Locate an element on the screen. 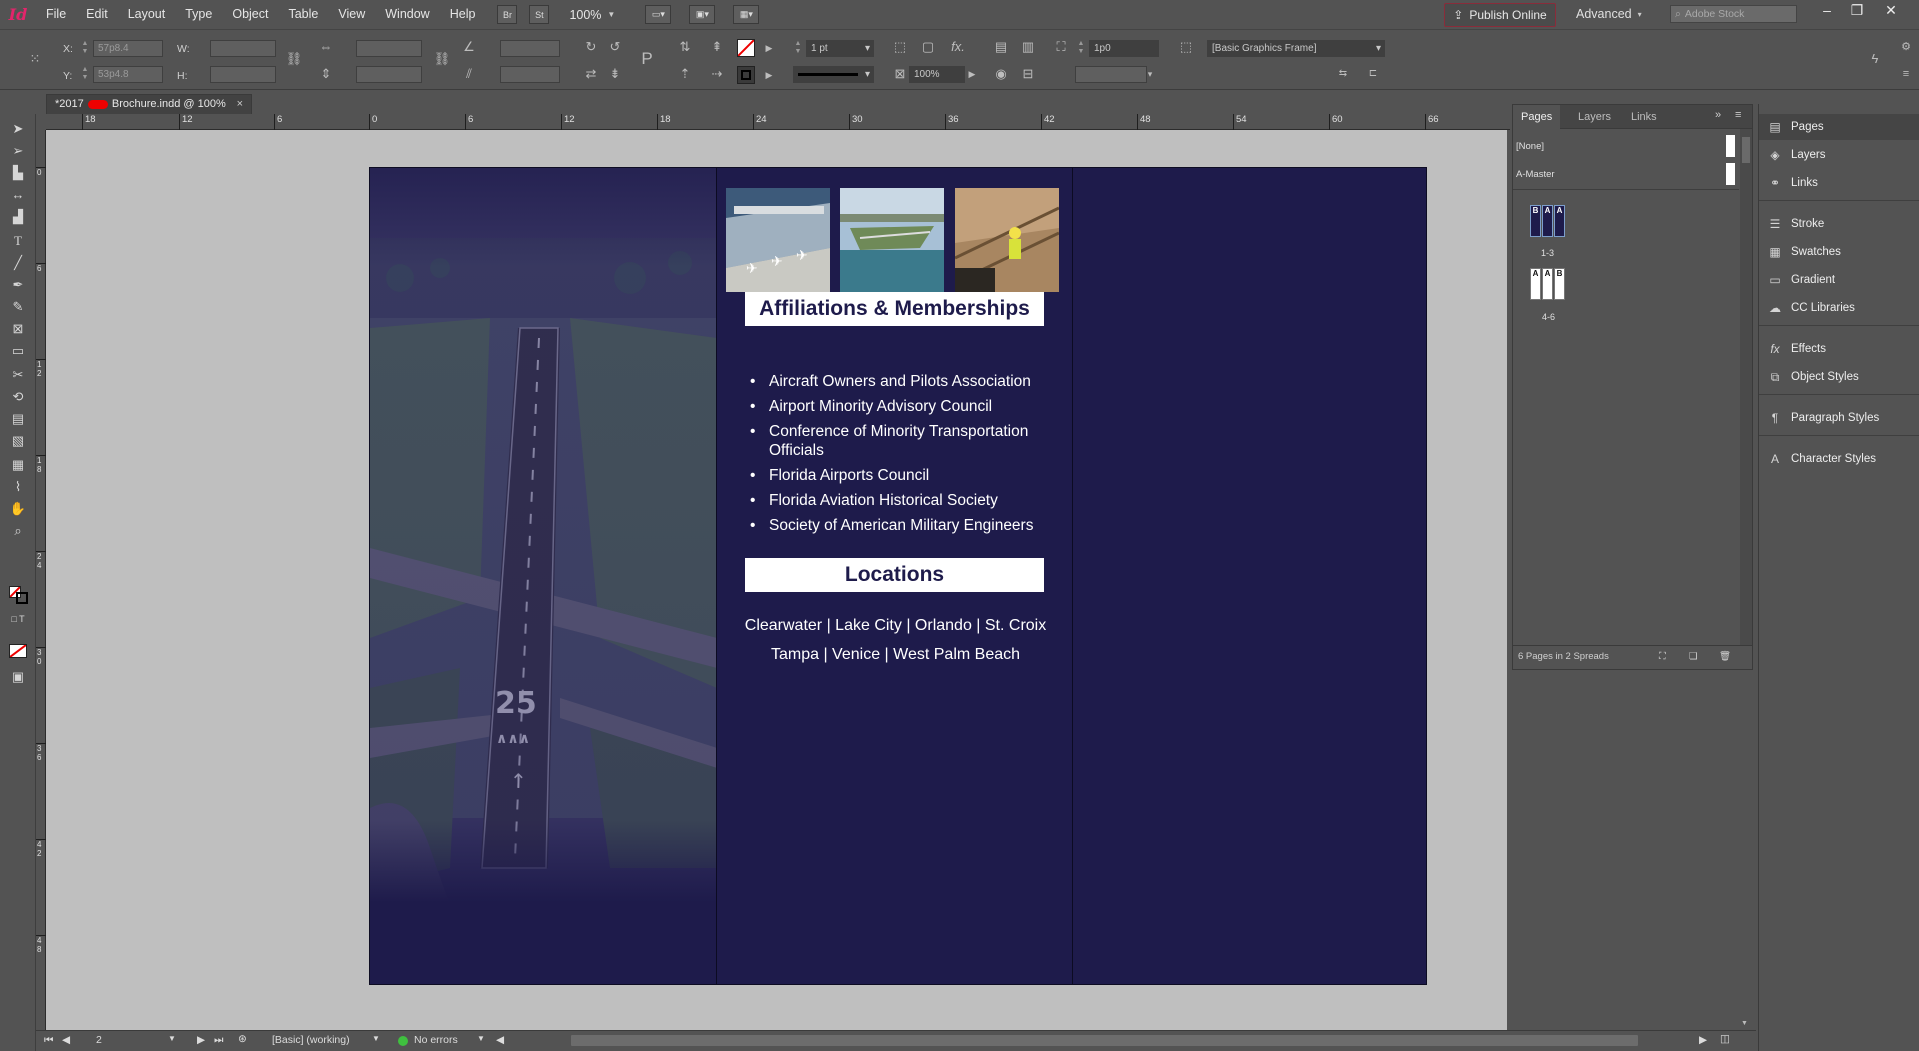 The width and height of the screenshot is (1919, 1051). publish-online-button: ⇪ Publish Online is located at coordinates (1500, 15).